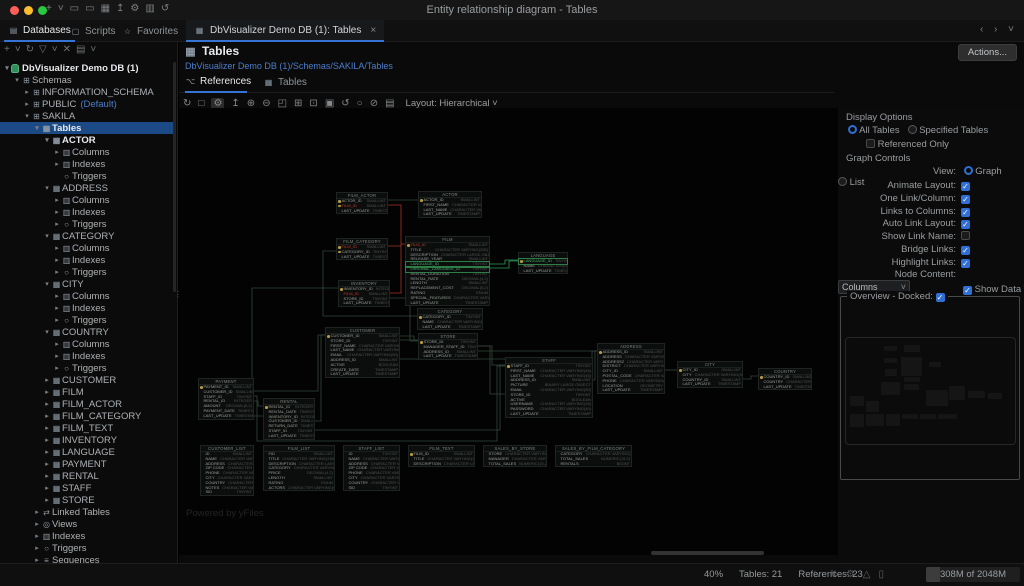 Image resolution: width=1024 pixels, height=586 pixels. I want to click on tab-dbvisualizer-demo-db-tables: ▦ DbVisualizer Demo DB (1): Tables ×, so click(285, 31).